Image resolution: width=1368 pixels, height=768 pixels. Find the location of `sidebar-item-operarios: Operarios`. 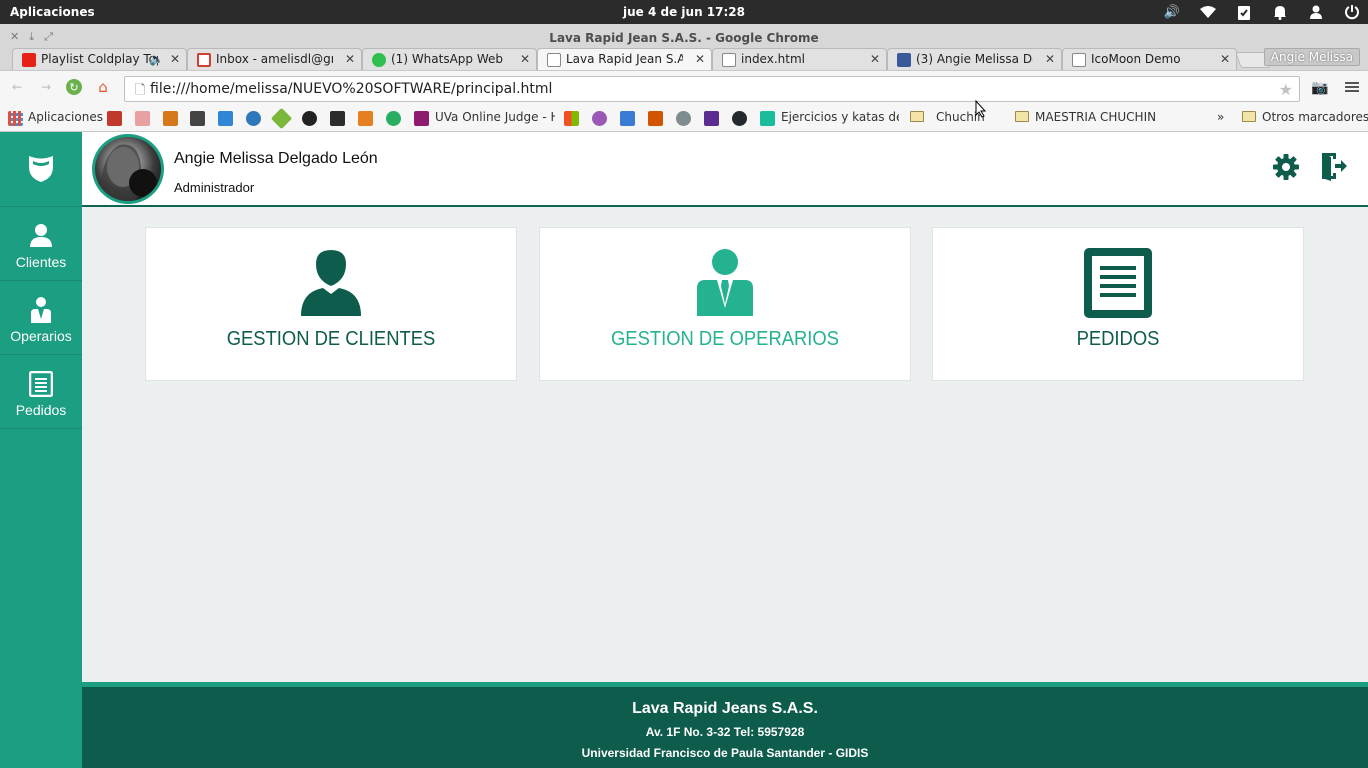

sidebar-item-operarios: Operarios is located at coordinates (41, 318).